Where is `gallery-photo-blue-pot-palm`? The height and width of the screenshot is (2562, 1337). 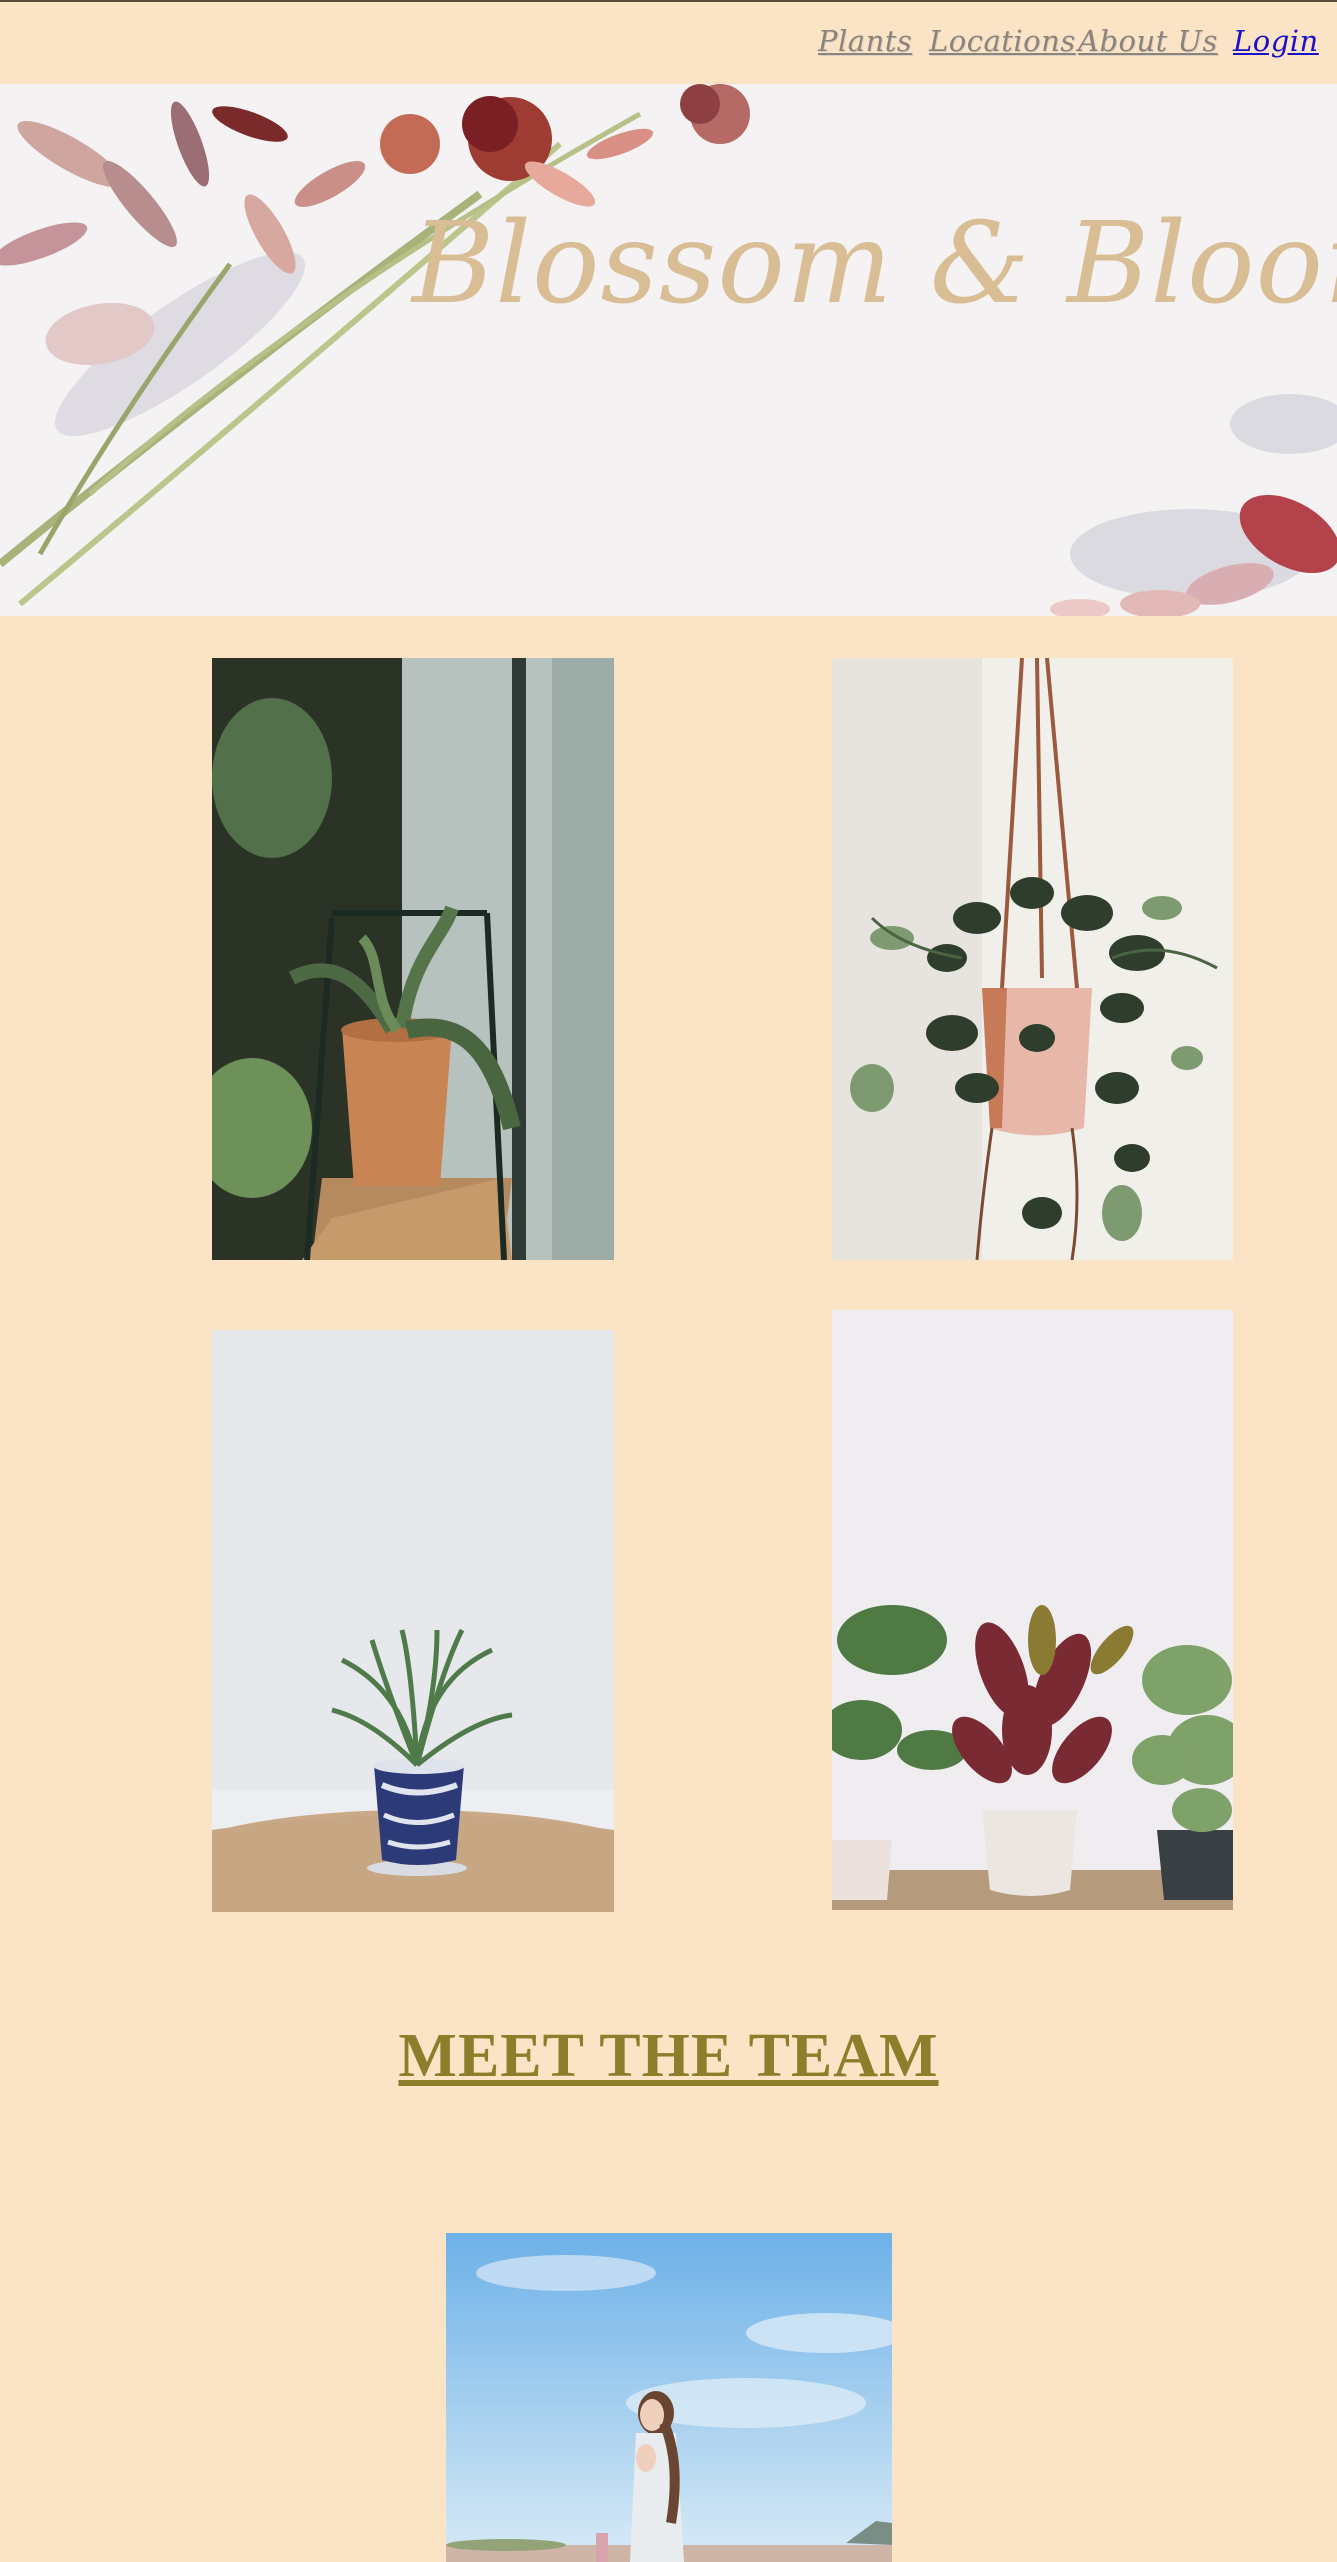 gallery-photo-blue-pot-palm is located at coordinates (413, 1621).